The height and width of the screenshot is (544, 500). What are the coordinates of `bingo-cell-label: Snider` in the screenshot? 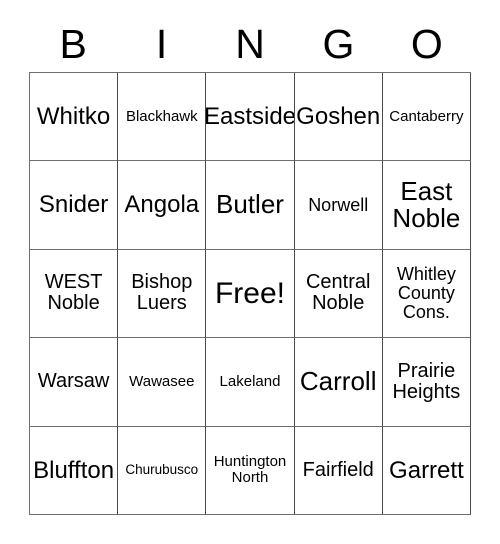 It's located at (73, 205).